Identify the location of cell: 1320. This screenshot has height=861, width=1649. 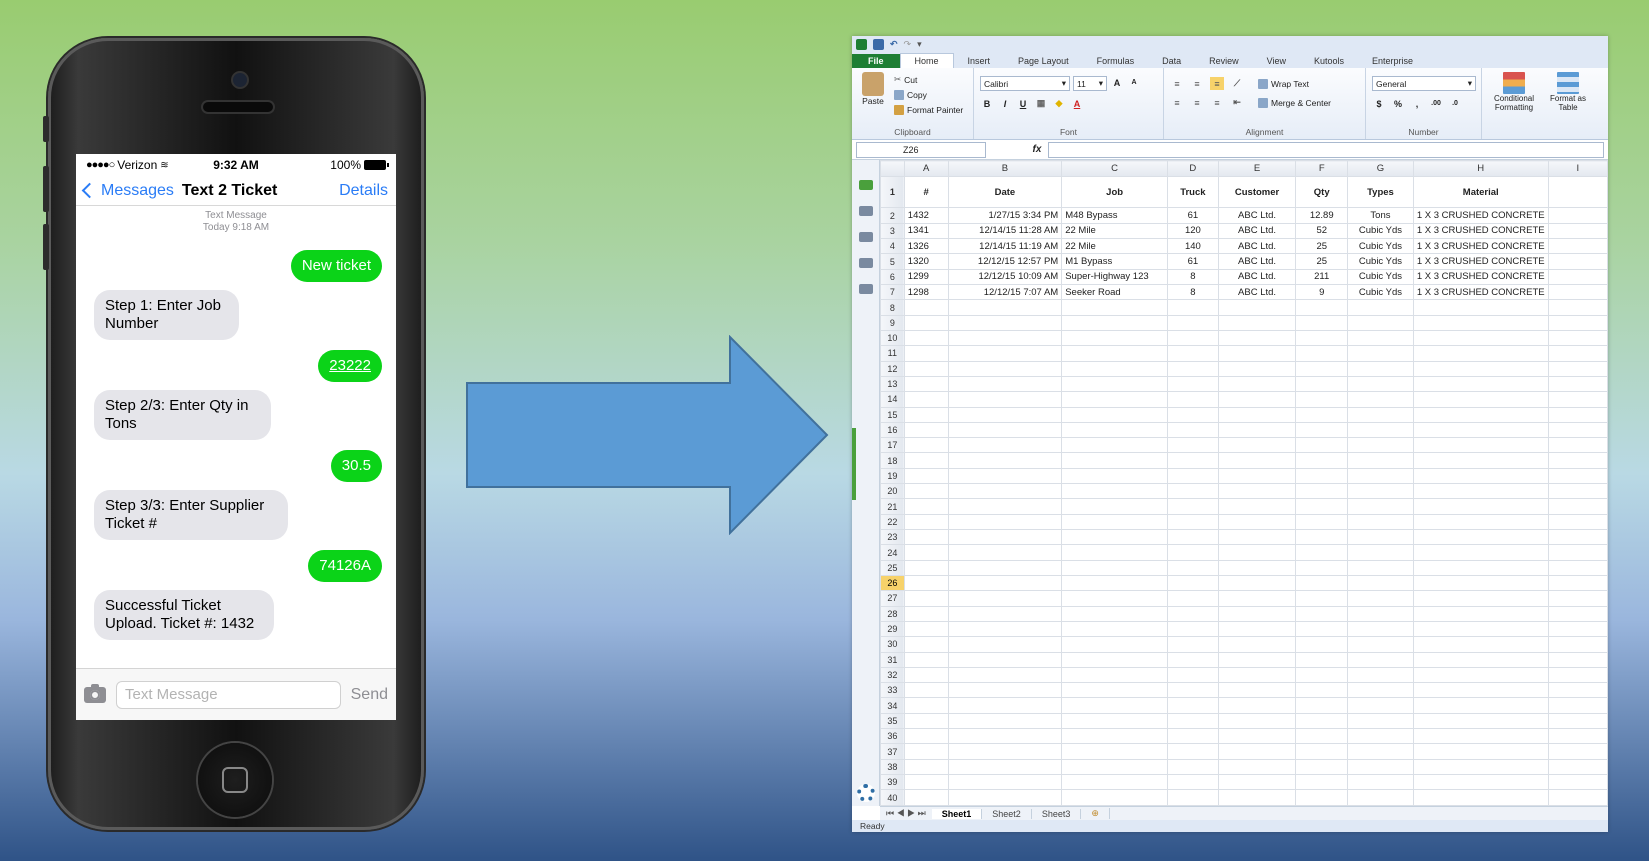
(926, 261).